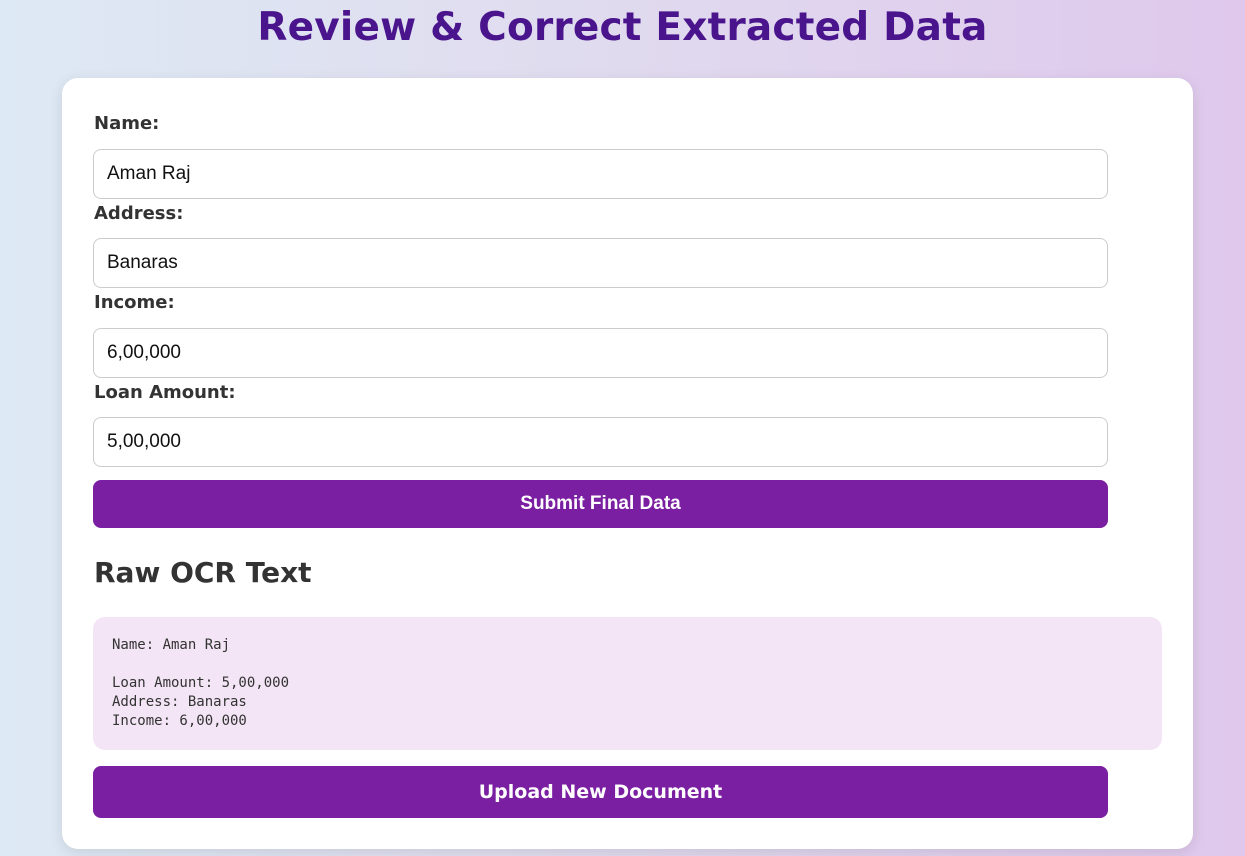 This screenshot has width=1245, height=856. Describe the element at coordinates (203, 572) in the screenshot. I see `raw-ocr-heading: Raw OCR Text` at that location.